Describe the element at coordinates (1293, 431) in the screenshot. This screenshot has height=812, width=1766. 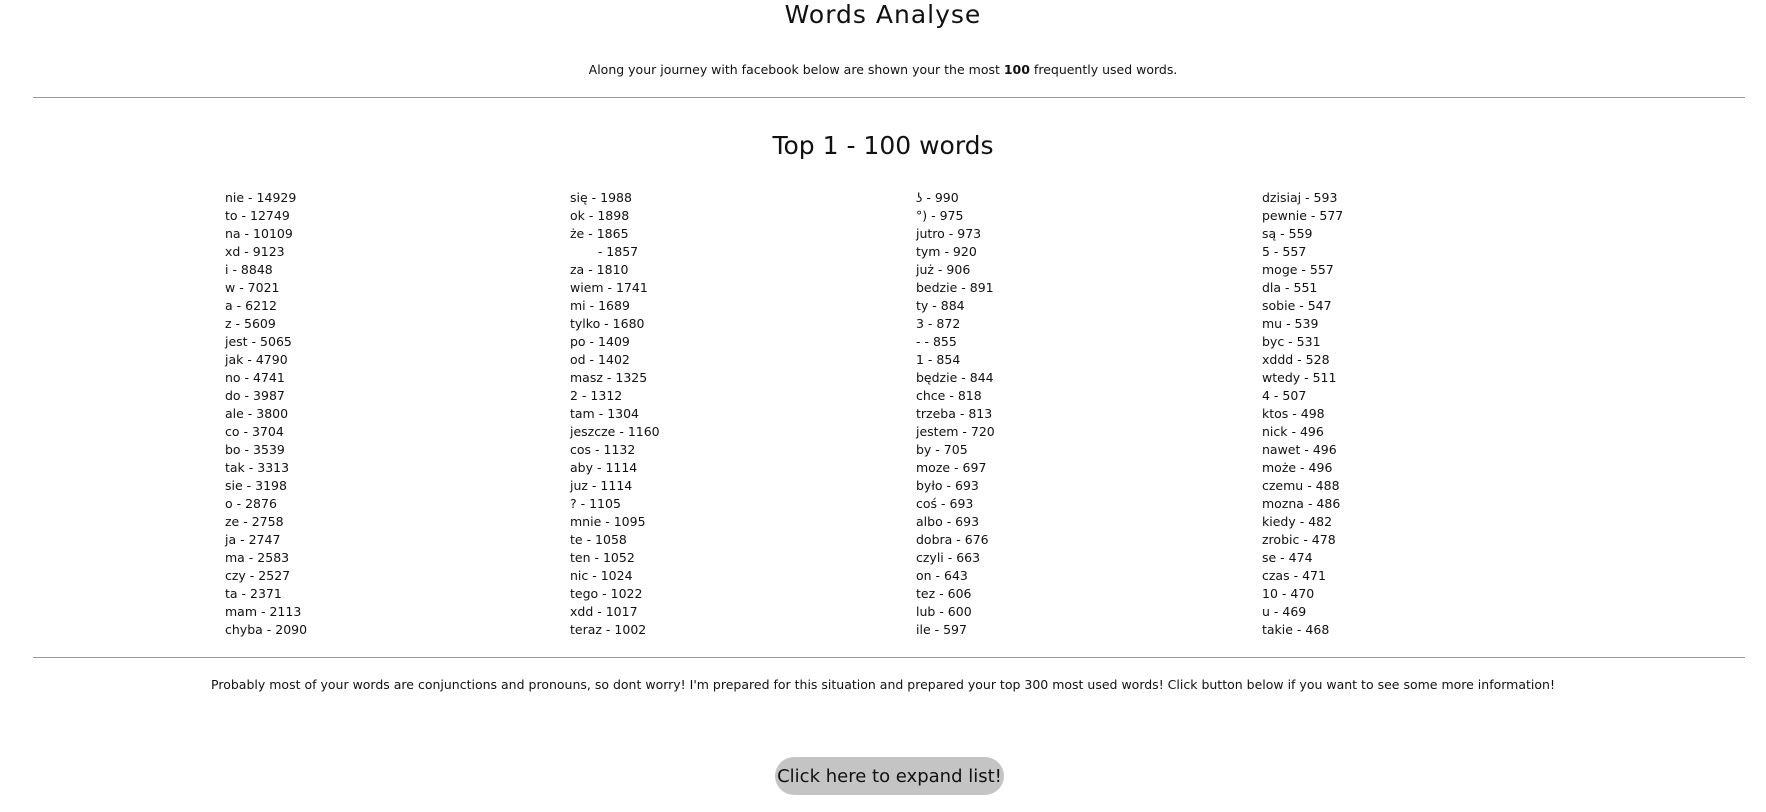
I see `word-item: nick - 496` at that location.